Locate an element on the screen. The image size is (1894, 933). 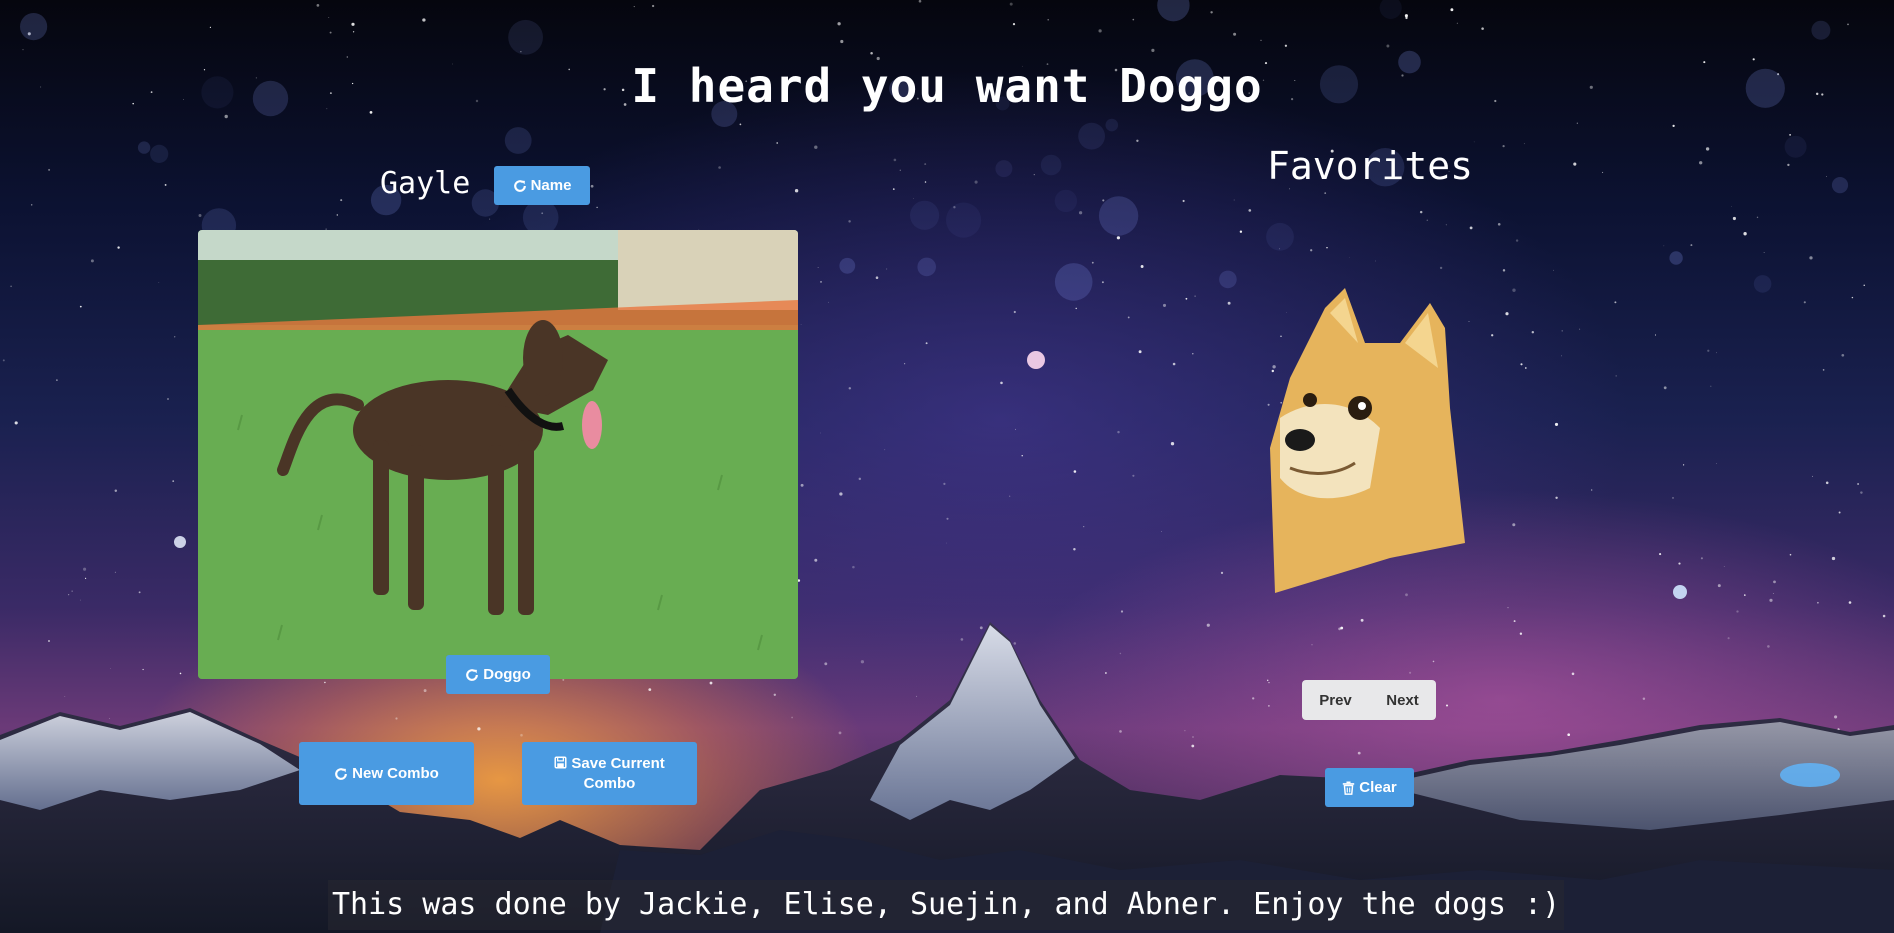
favorites-pager: Prev Next is located at coordinates (1369, 700).